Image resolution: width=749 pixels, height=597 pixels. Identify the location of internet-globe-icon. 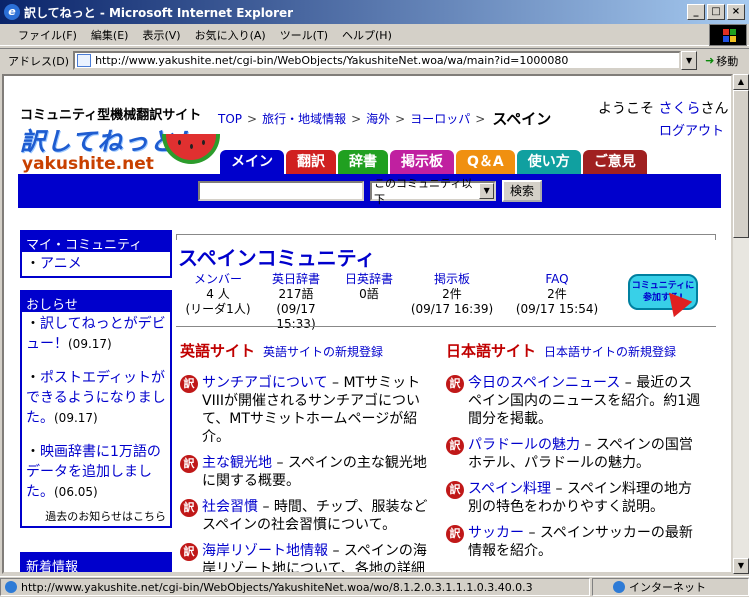
(619, 587).